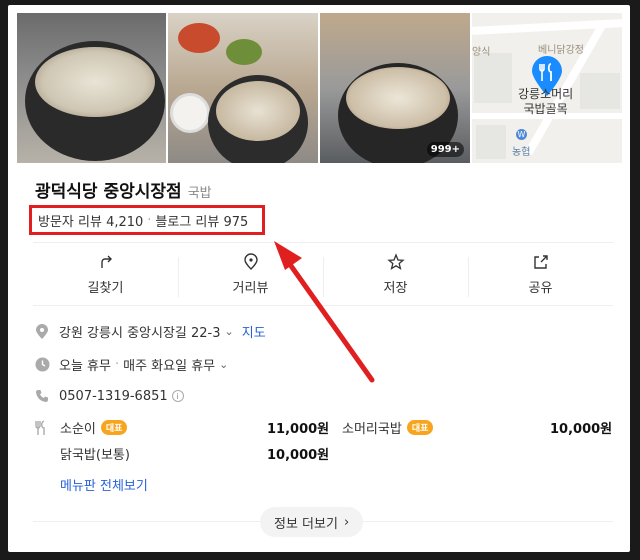 The image size is (640, 560). What do you see at coordinates (521, 152) in the screenshot?
I see `map-bank-label: 농협` at bounding box center [521, 152].